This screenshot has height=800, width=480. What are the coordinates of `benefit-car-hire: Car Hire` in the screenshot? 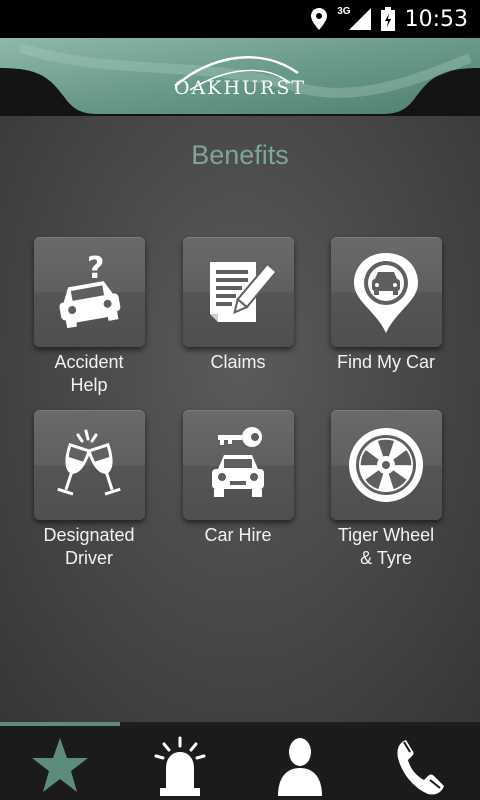 It's located at (238, 478).